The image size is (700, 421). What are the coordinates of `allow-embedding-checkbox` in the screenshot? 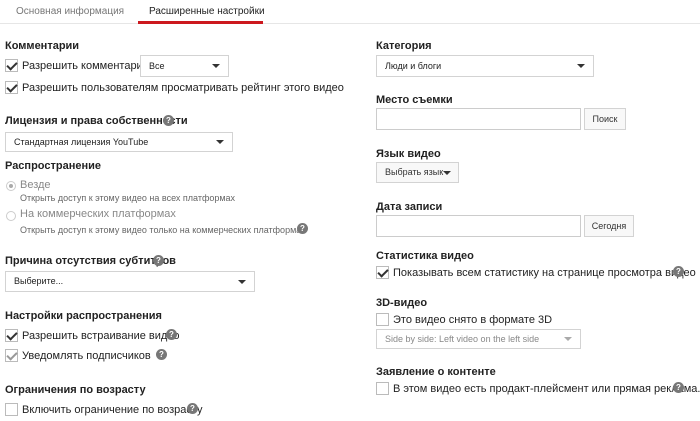 It's located at (11, 335).